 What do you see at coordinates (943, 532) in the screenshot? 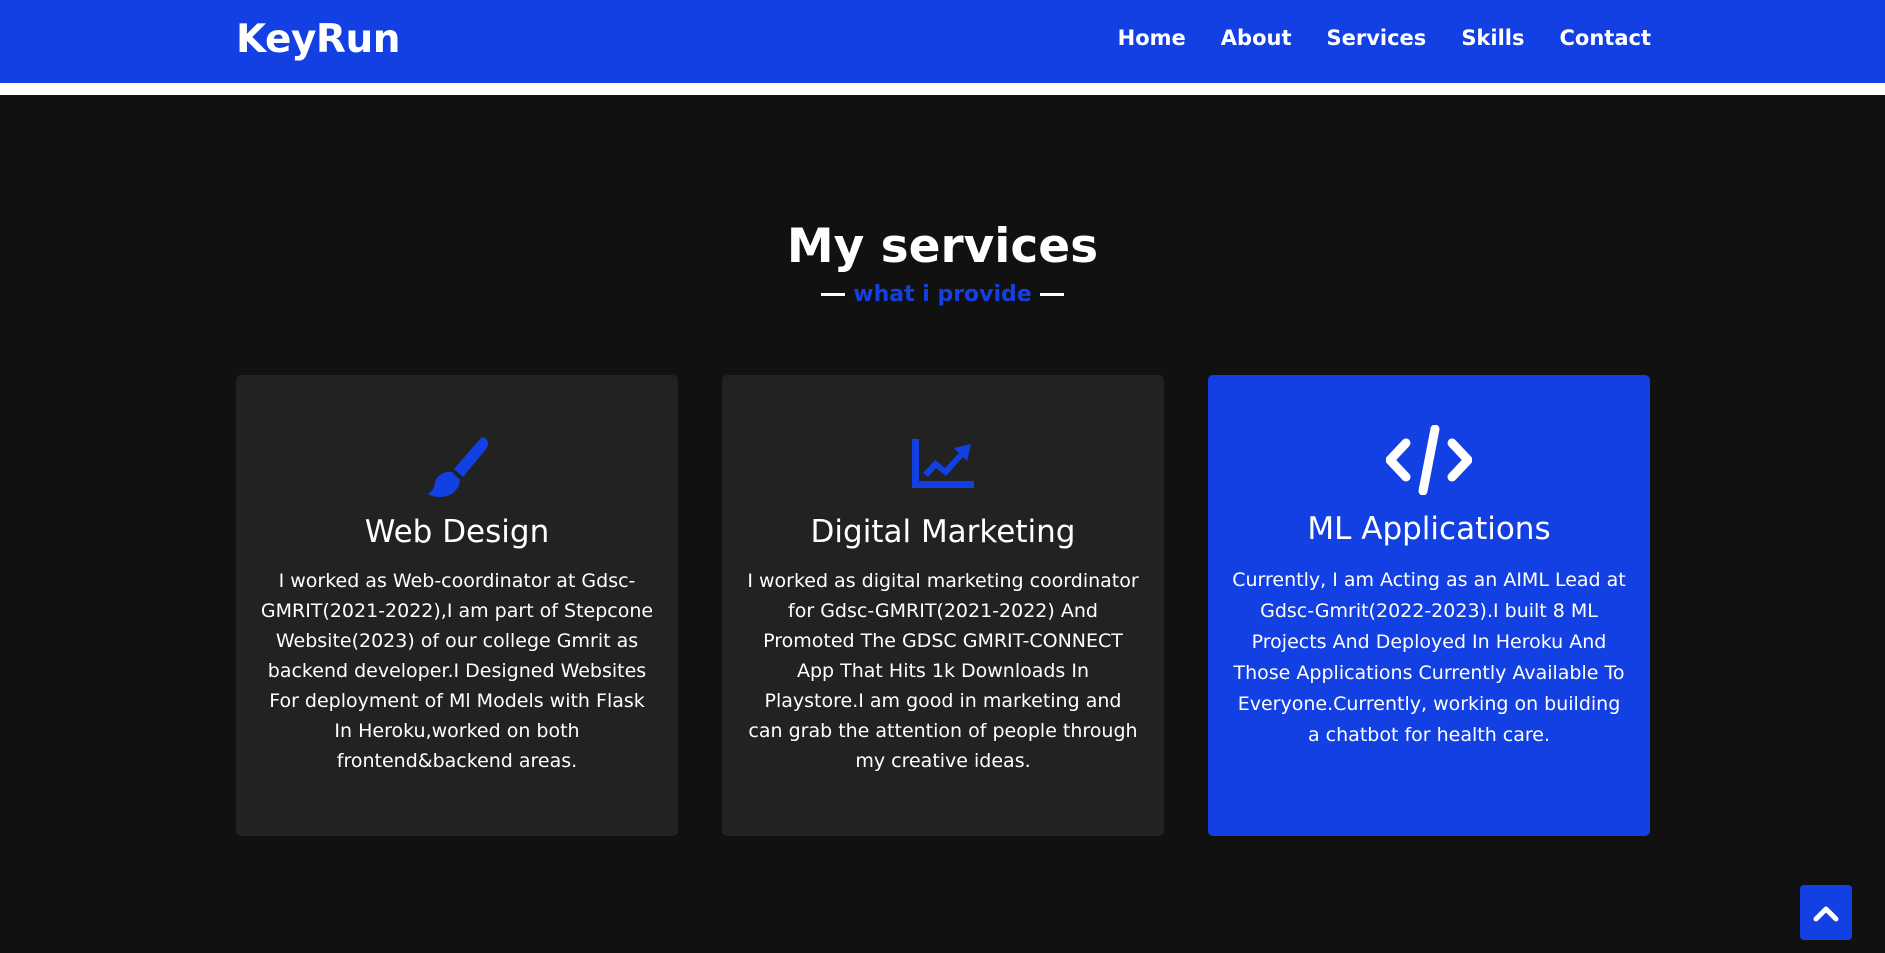
I see `card-title: Digital Marketing` at bounding box center [943, 532].